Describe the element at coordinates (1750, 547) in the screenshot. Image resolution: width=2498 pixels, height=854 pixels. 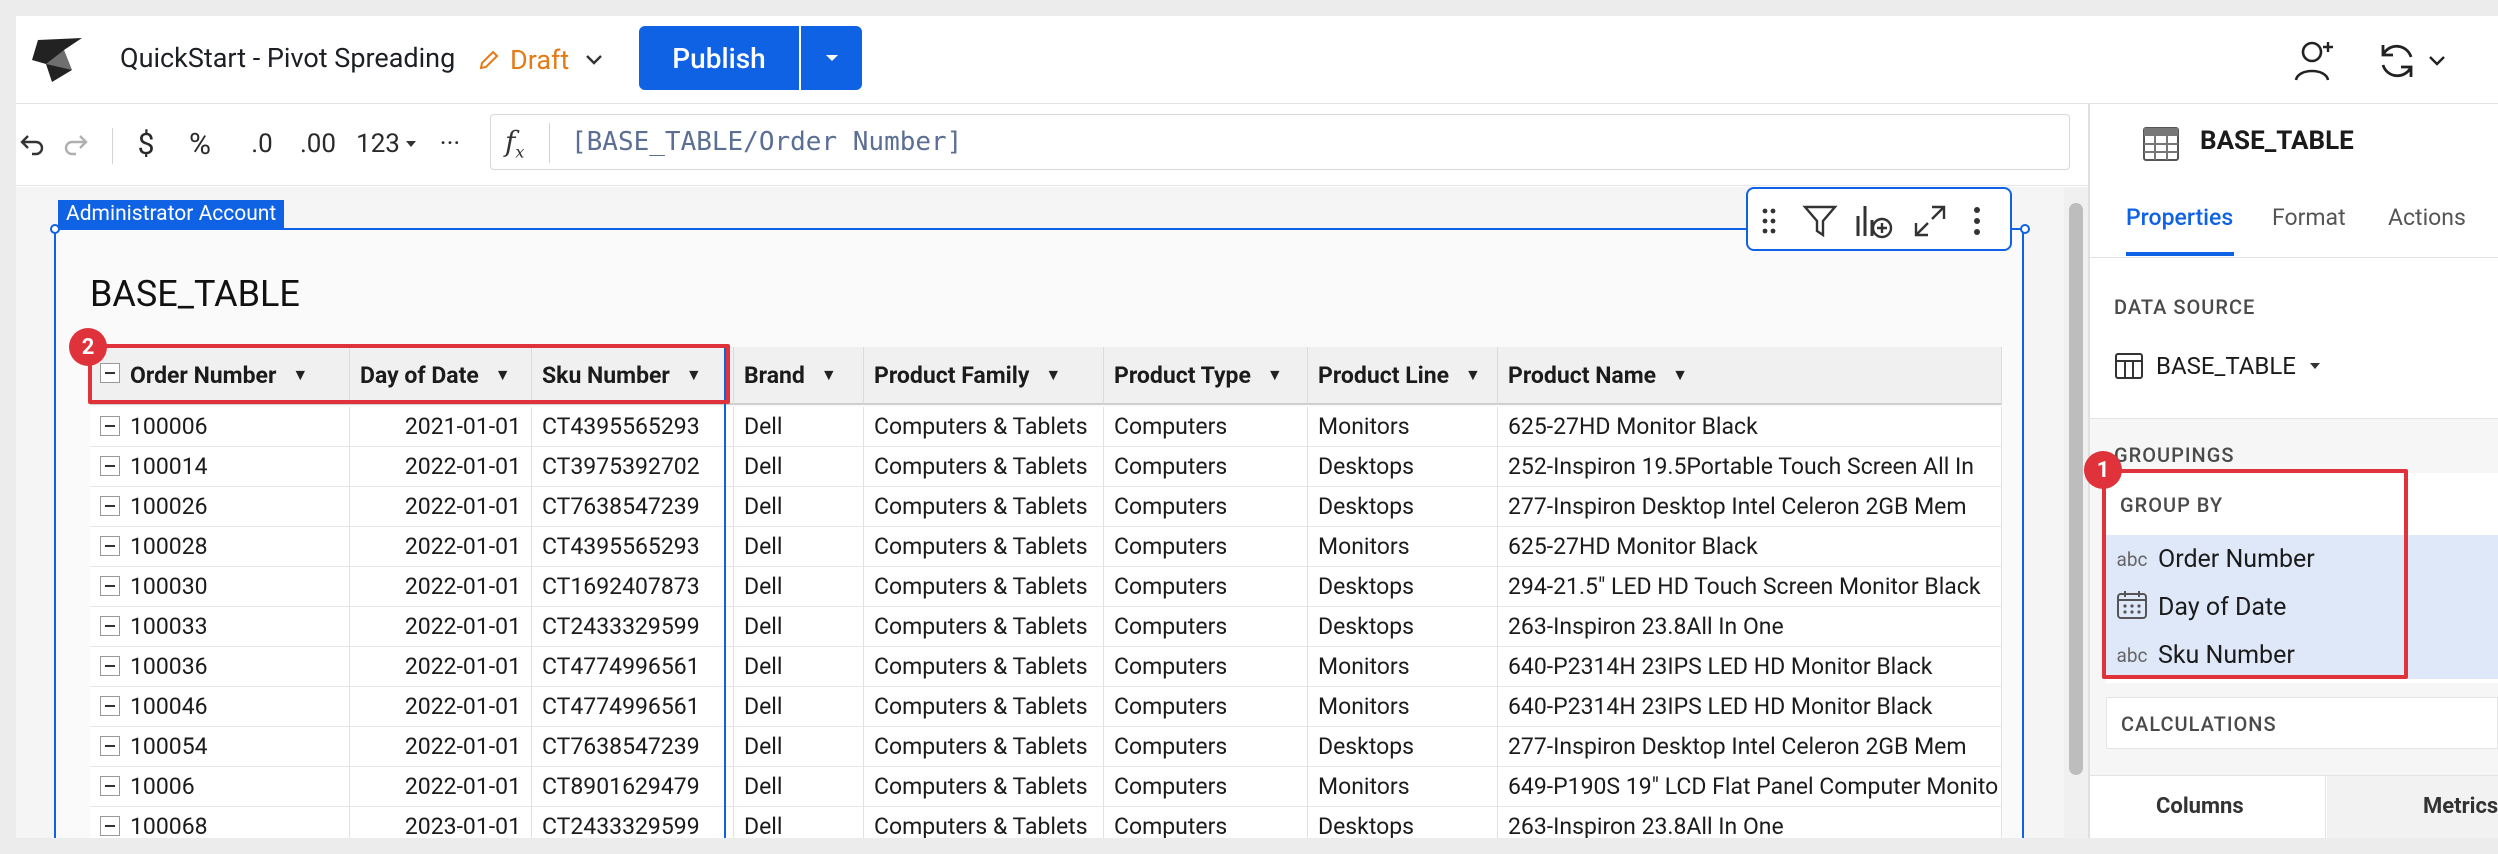
I see `cell-product-name: 625-27HD Monitor Black` at that location.